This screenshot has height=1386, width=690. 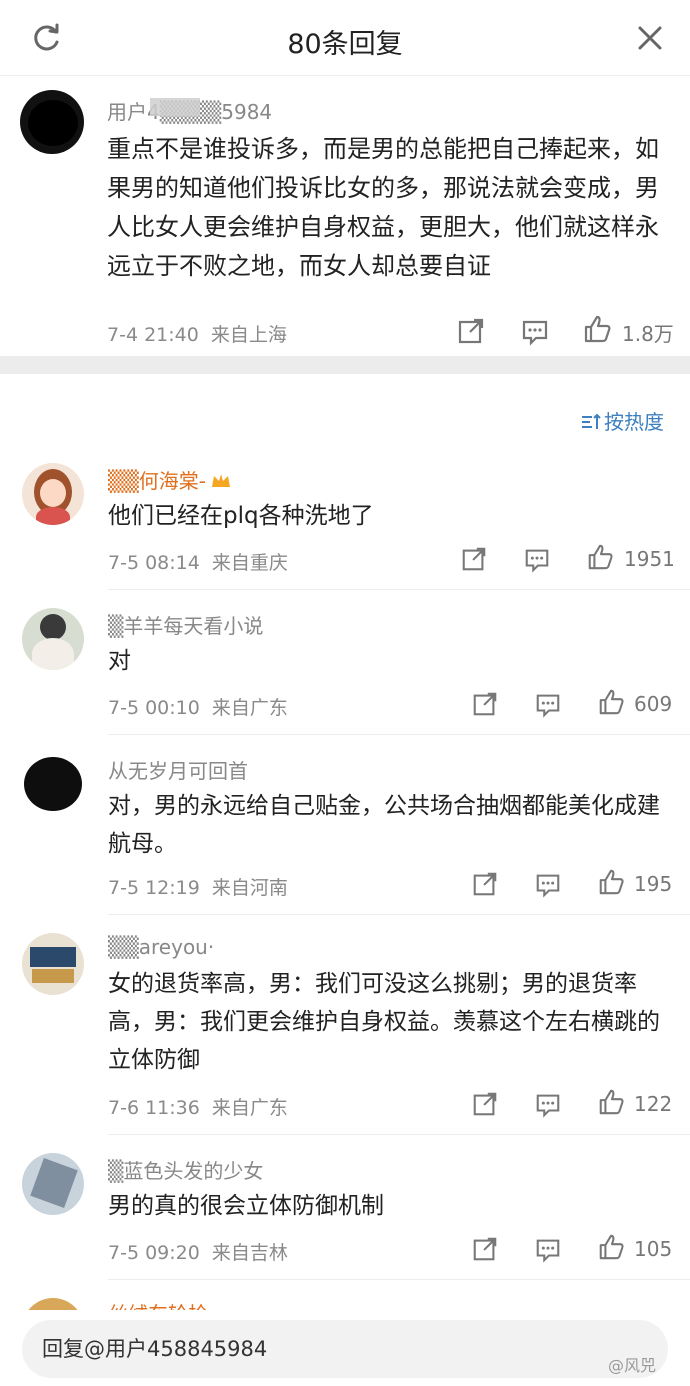 I want to click on reply-meta: 7-5 12:19 来自河南, so click(x=198, y=886).